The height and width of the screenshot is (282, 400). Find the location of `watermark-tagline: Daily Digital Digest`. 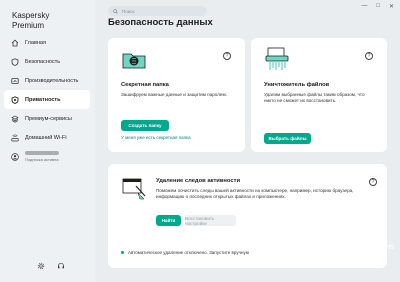

watermark-tagline: Daily Digital Digest is located at coordinates (363, 263).